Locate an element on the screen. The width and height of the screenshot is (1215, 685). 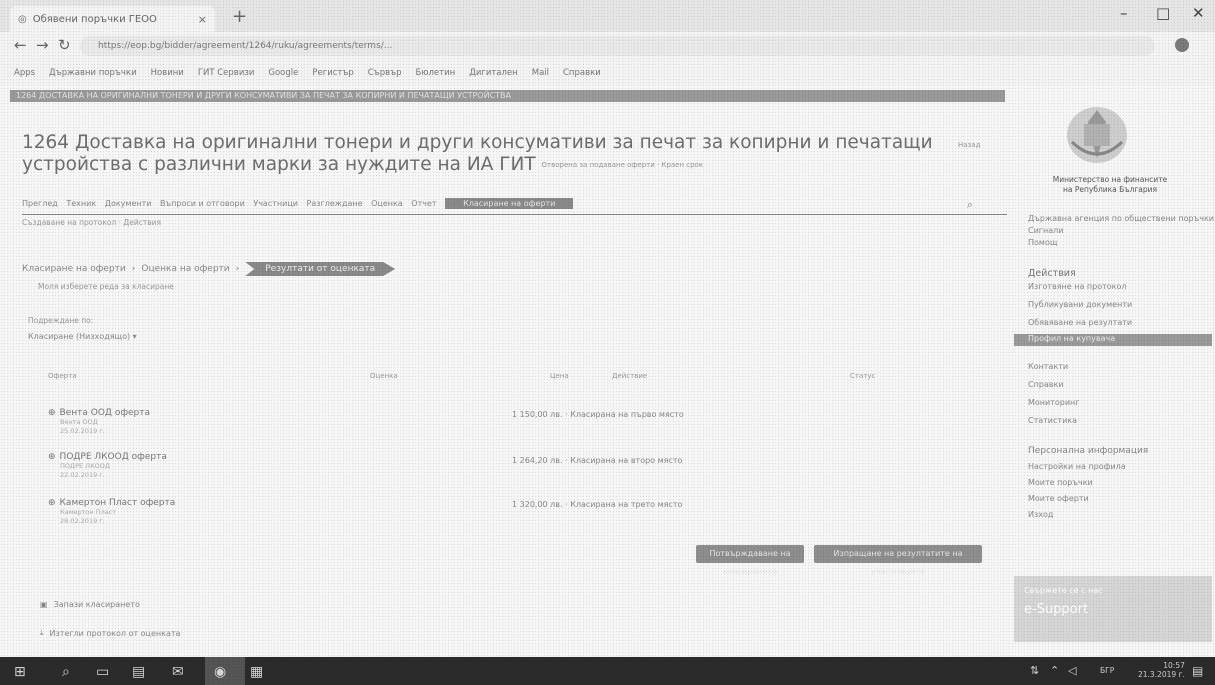
bookmark-item: Дигитален is located at coordinates (493, 73).